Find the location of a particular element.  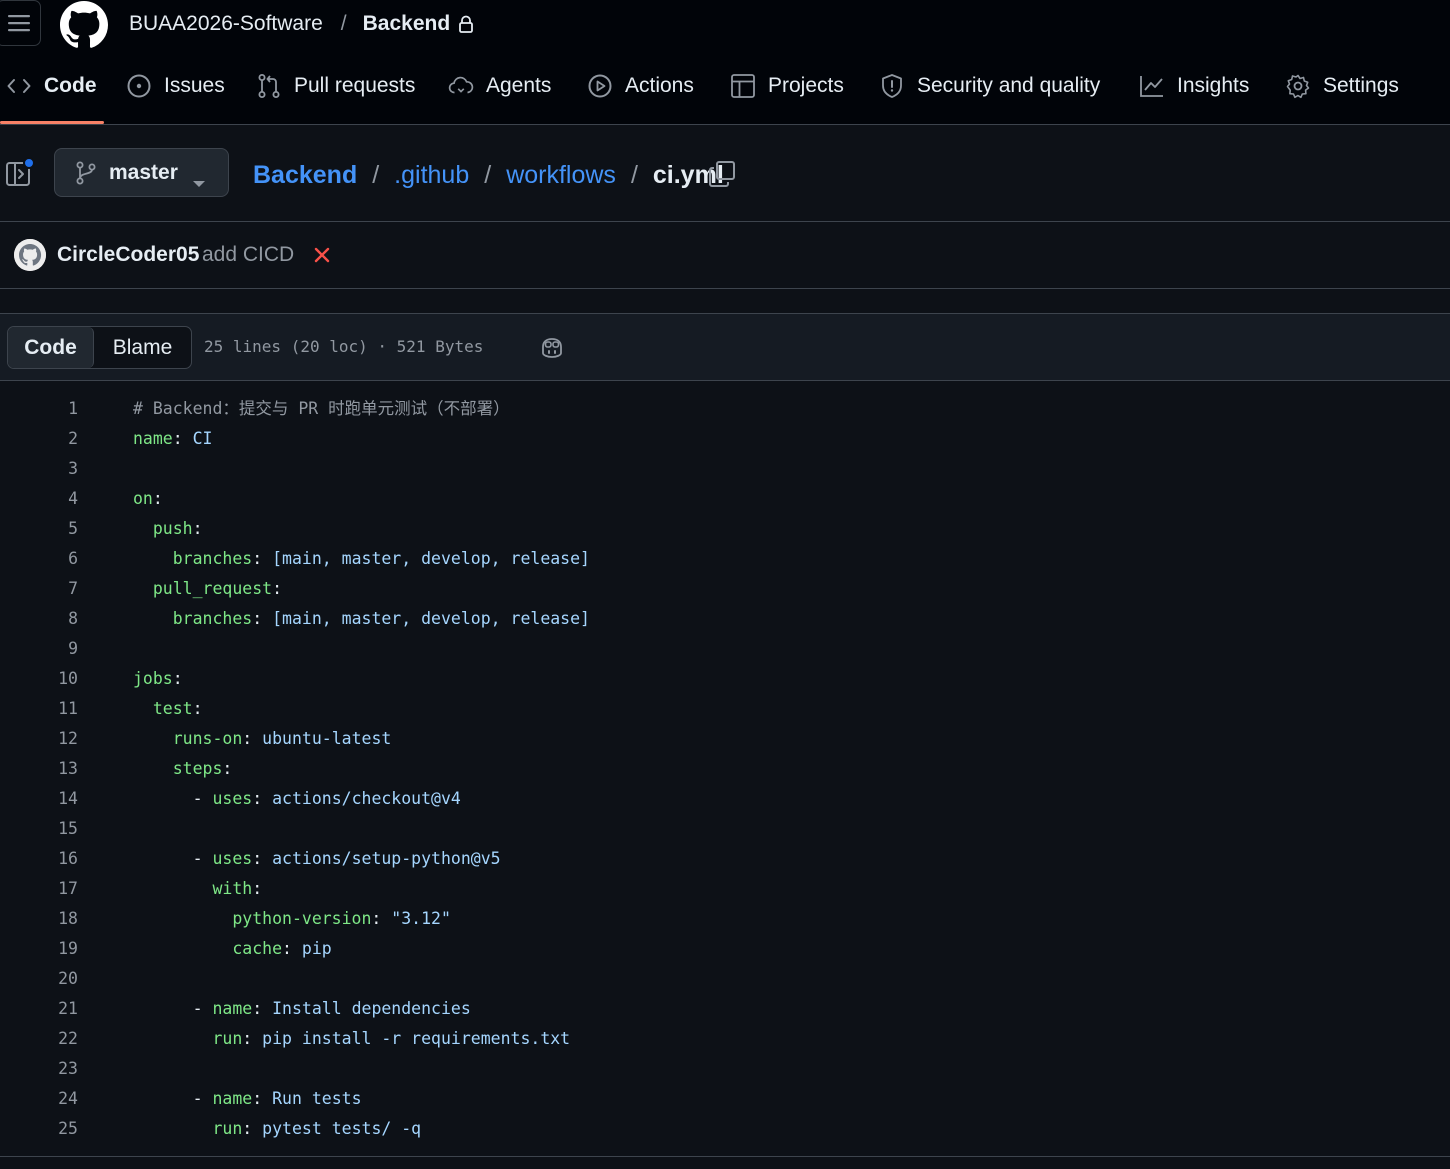

code-line: 13 steps: is located at coordinates (725, 769).